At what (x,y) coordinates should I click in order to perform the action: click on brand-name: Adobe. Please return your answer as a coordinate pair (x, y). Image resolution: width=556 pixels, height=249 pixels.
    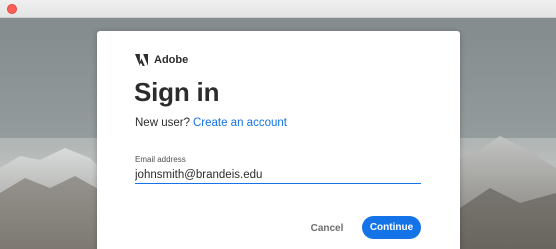
    Looking at the image, I should click on (171, 60).